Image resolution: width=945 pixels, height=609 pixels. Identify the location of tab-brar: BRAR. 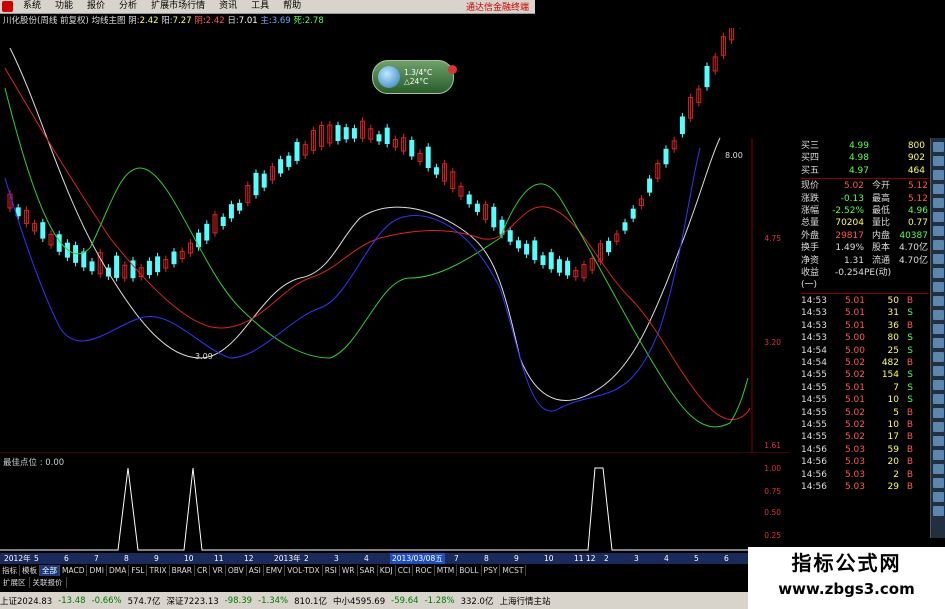
(183, 570).